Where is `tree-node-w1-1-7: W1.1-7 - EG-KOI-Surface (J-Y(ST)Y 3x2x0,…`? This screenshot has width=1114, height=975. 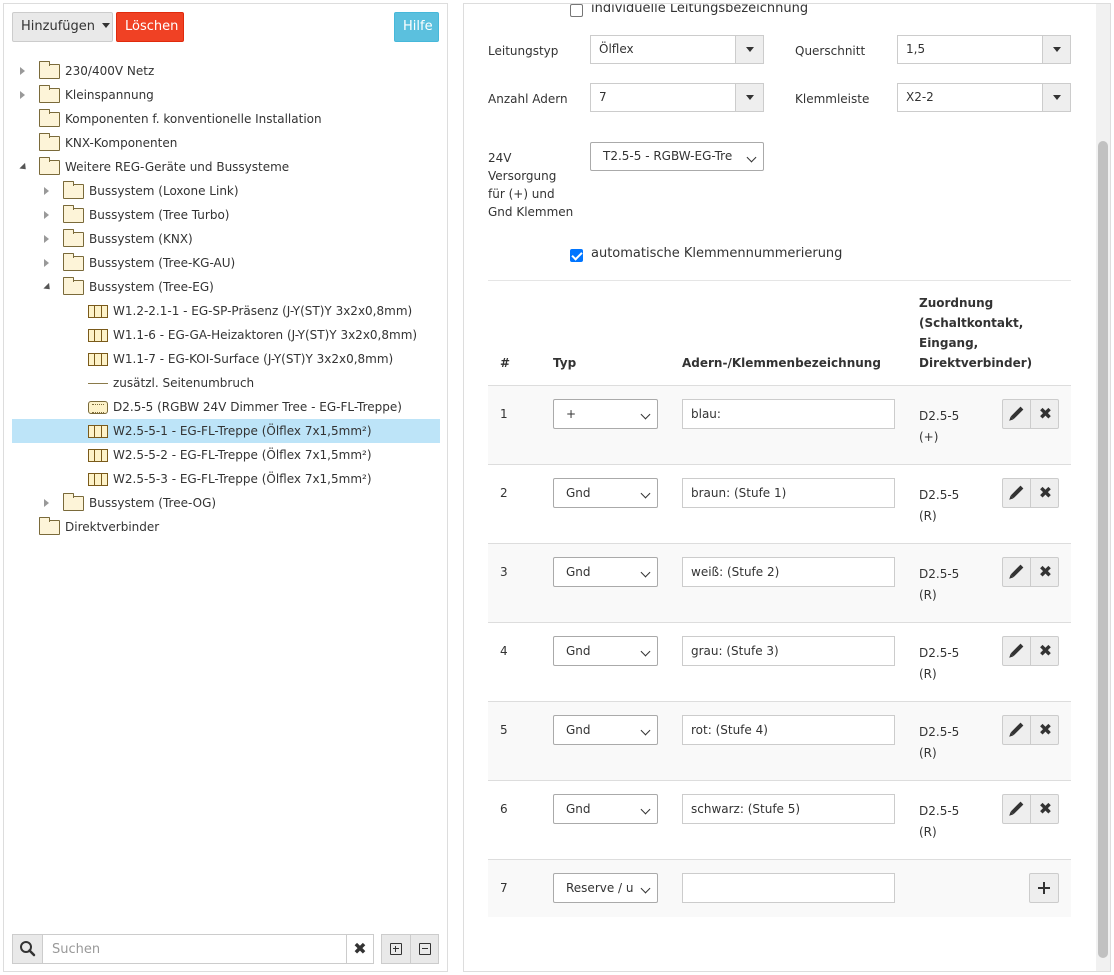
tree-node-w1-1-7: W1.1-7 - EG-KOI-Surface (J-Y(ST)Y 3x2x0,… is located at coordinates (226, 359).